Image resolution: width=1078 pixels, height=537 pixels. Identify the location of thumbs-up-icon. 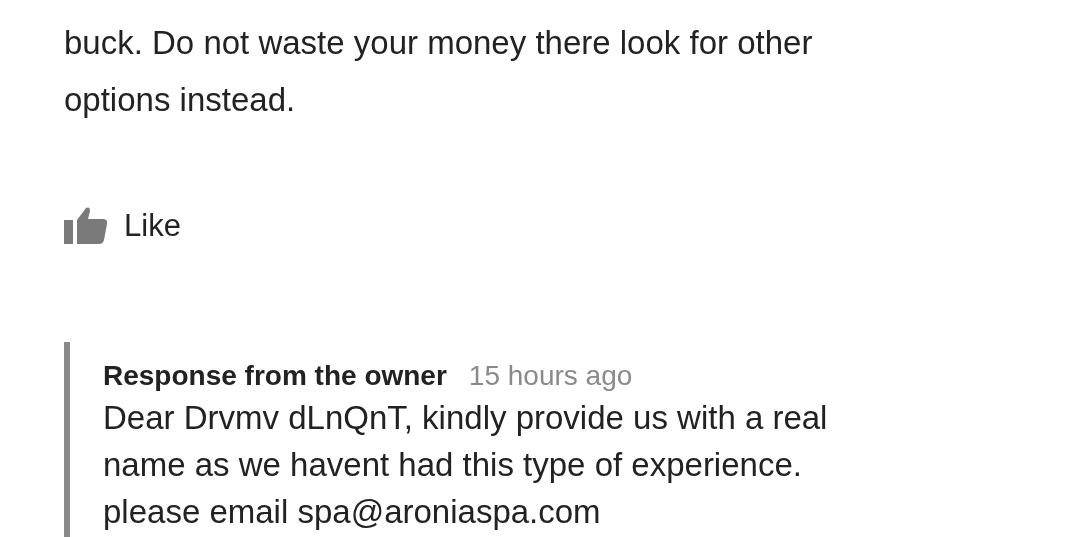
(86, 226).